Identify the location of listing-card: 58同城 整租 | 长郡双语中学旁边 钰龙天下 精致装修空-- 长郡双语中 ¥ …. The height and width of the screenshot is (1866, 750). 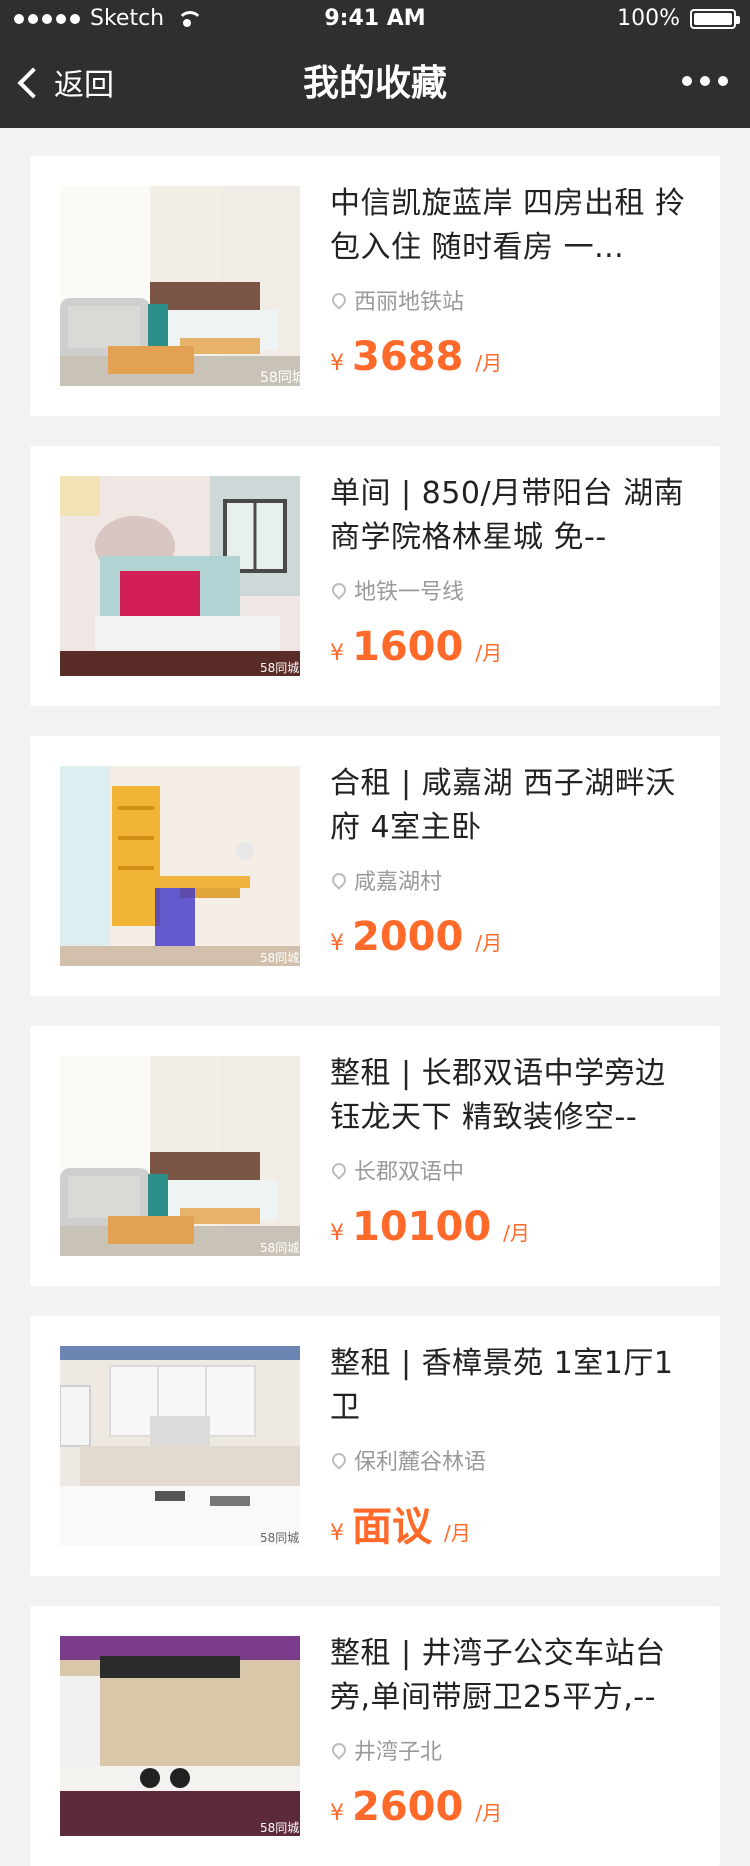
(375, 1156).